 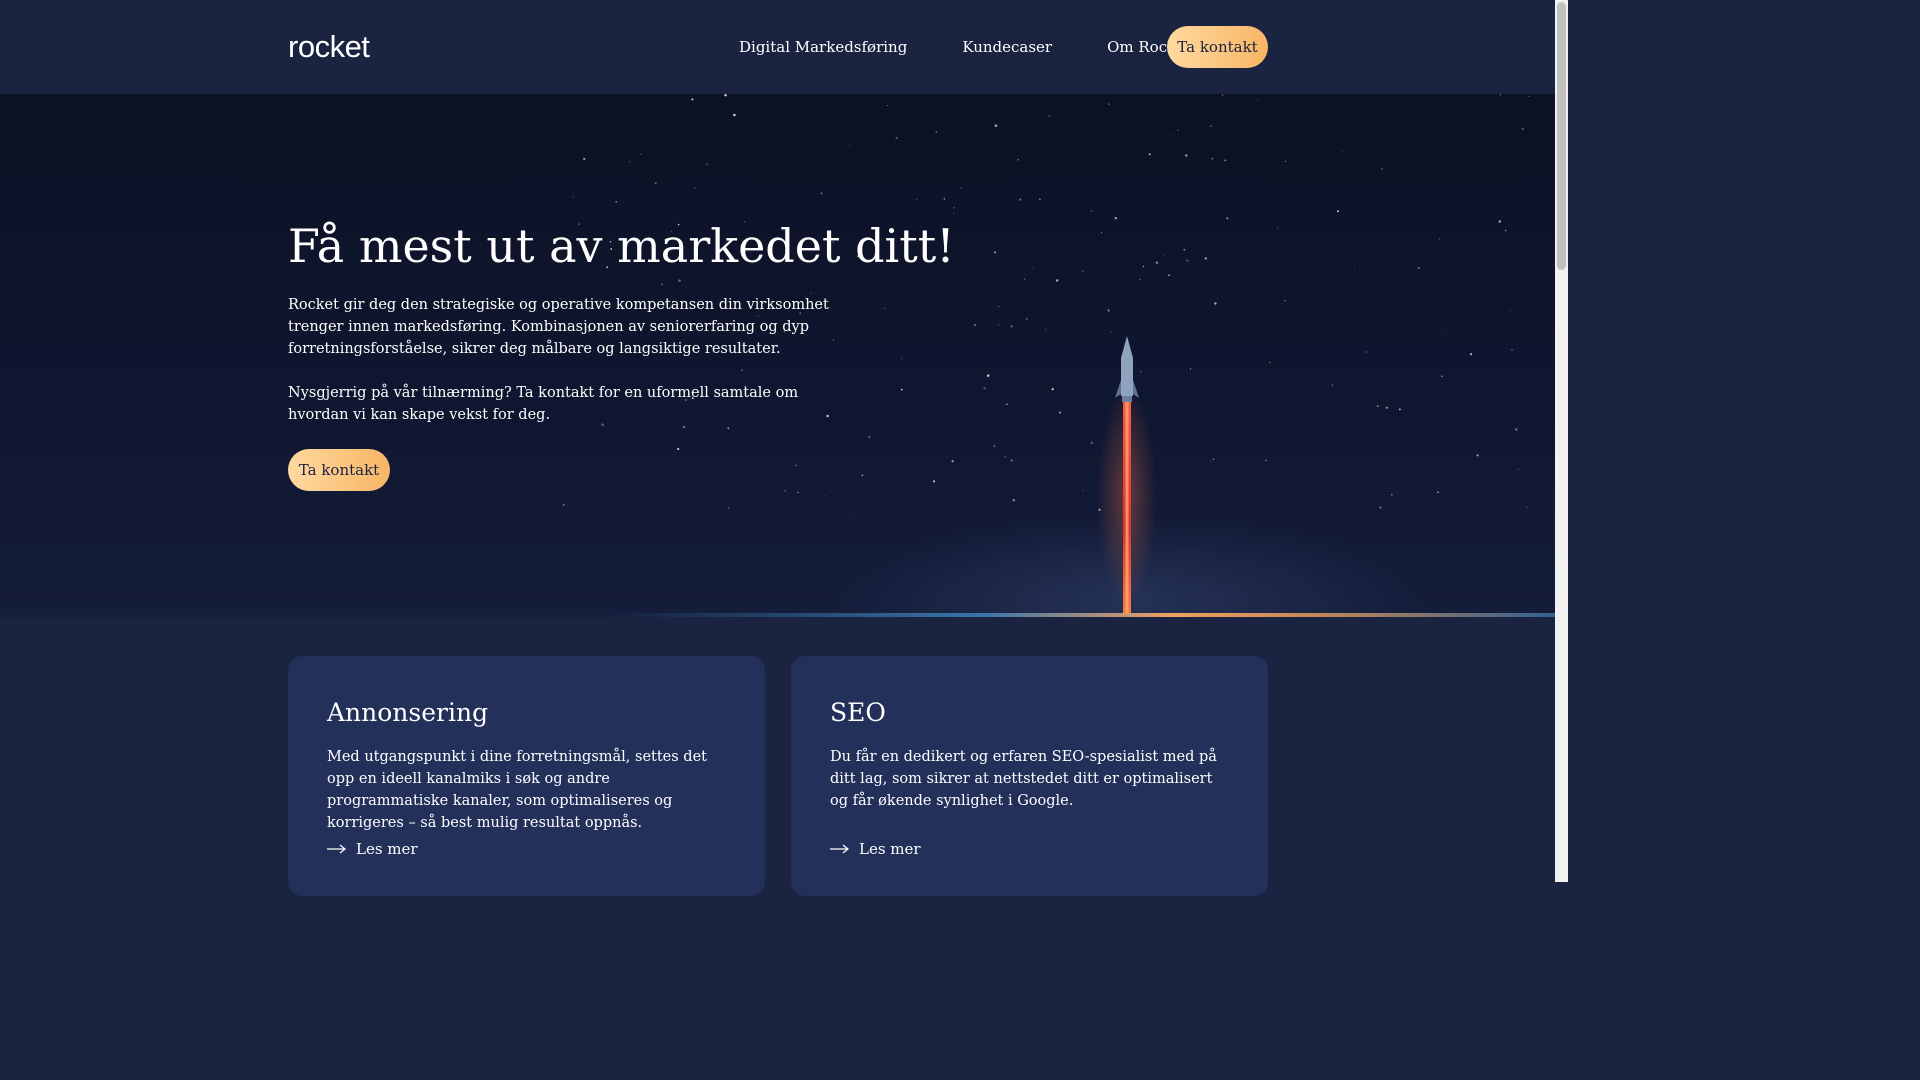 What do you see at coordinates (1217, 47) in the screenshot?
I see `header-contact-button: Ta kontakt` at bounding box center [1217, 47].